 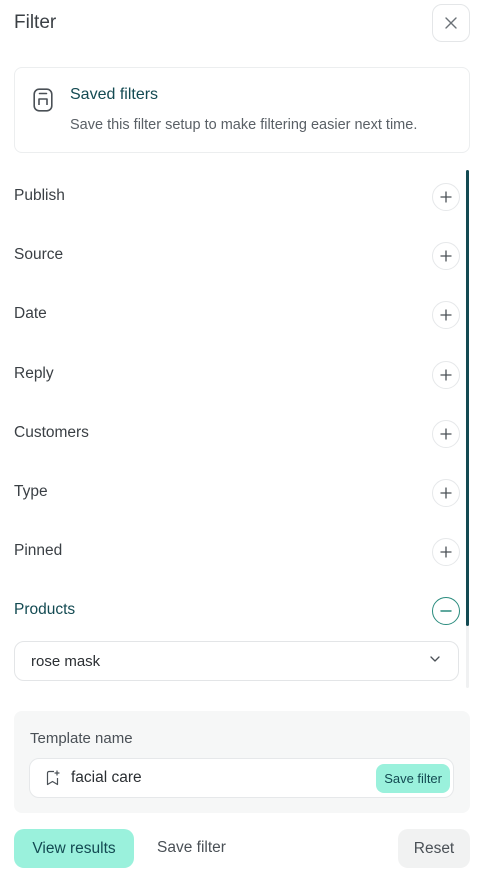 What do you see at coordinates (237, 197) in the screenshot?
I see `filter-row-publish: Publish` at bounding box center [237, 197].